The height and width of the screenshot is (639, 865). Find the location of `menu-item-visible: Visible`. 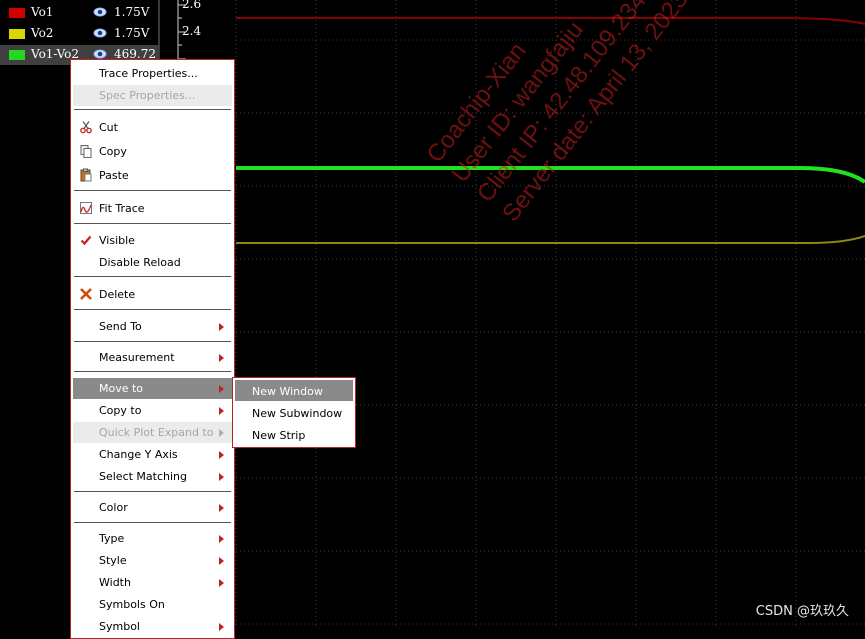

menu-item-visible: Visible is located at coordinates (152, 240).